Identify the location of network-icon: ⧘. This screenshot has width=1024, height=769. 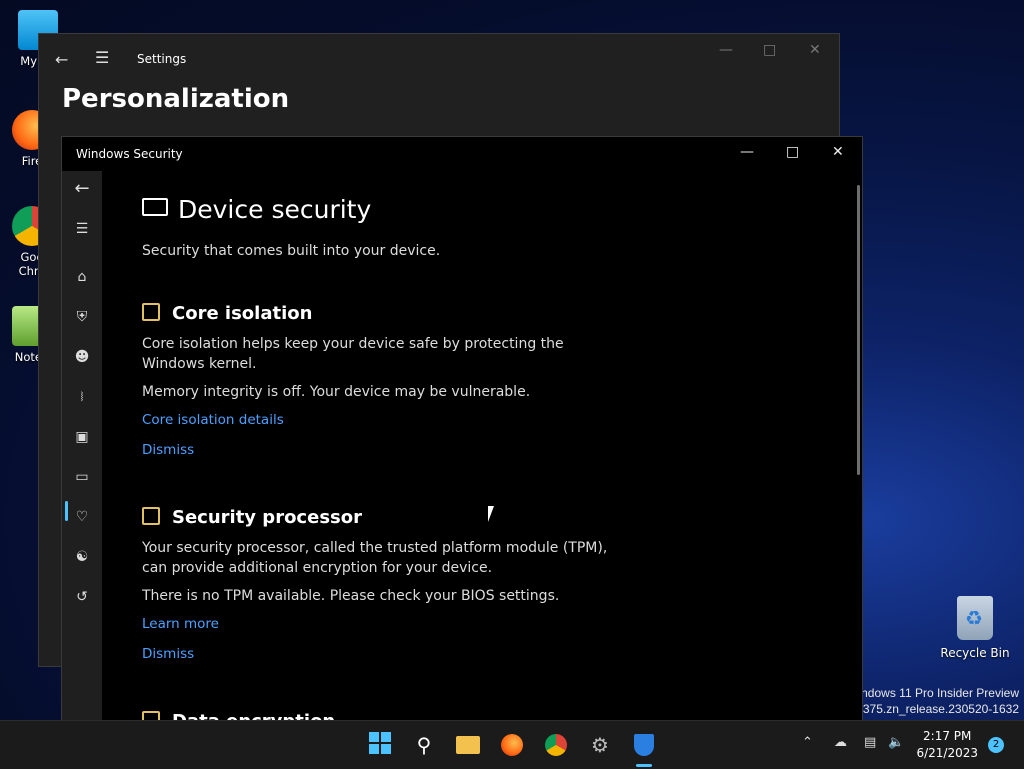
(82, 397).